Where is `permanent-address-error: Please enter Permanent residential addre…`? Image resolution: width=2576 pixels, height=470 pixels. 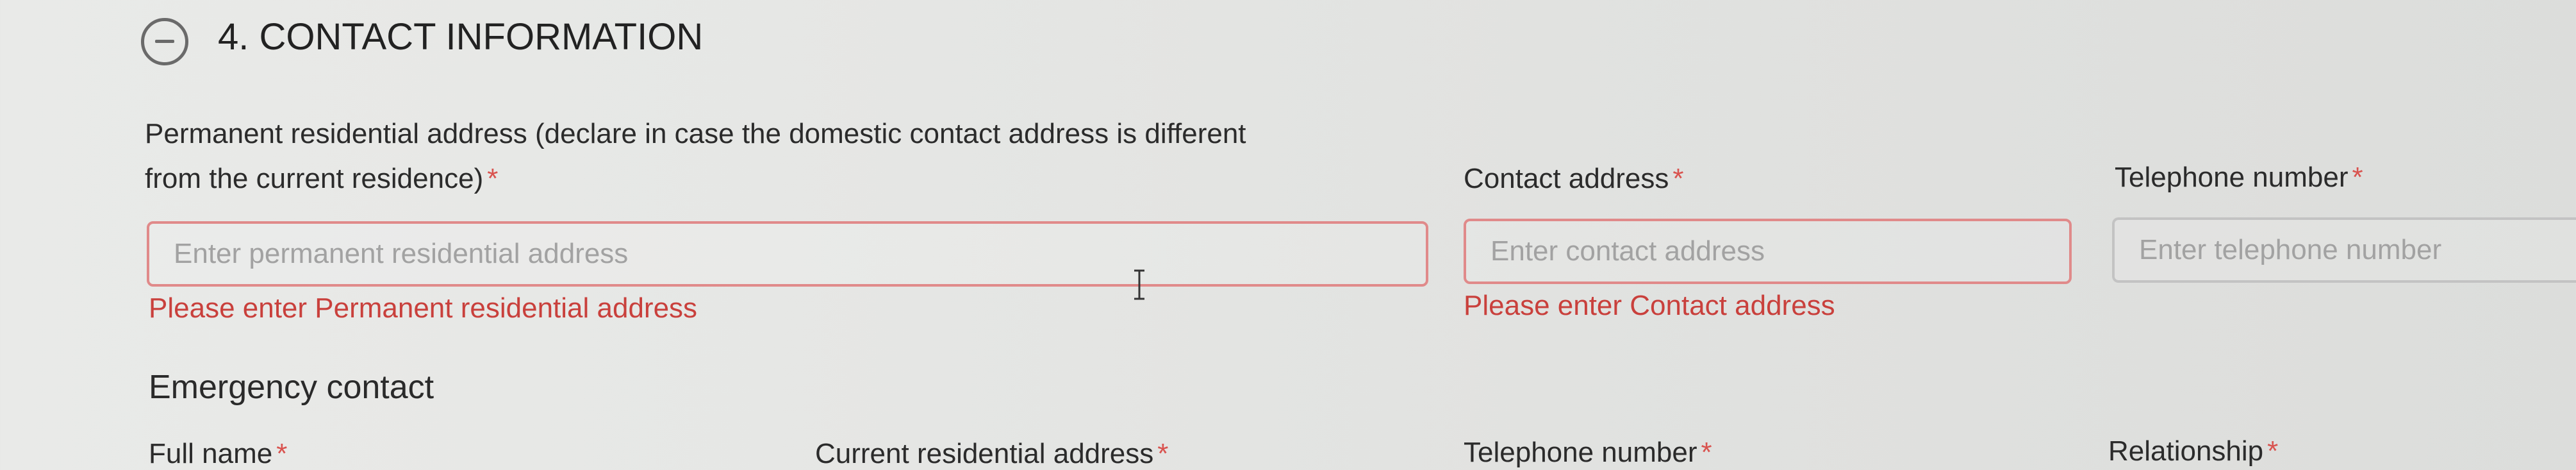 permanent-address-error: Please enter Permanent residential addre… is located at coordinates (423, 308).